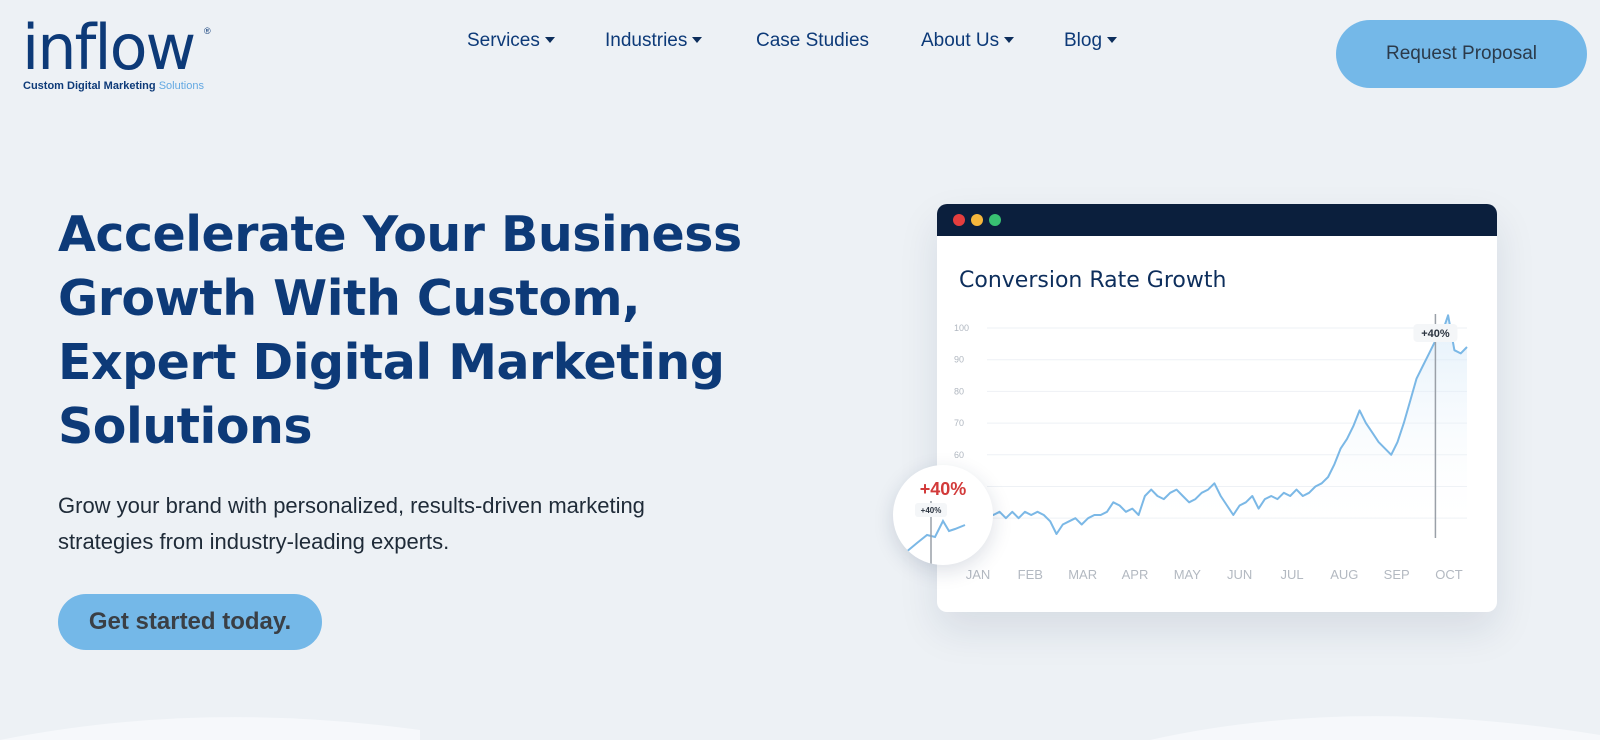 This screenshot has width=1600, height=740. Describe the element at coordinates (646, 40) in the screenshot. I see `nav-item-label: Industries` at that location.